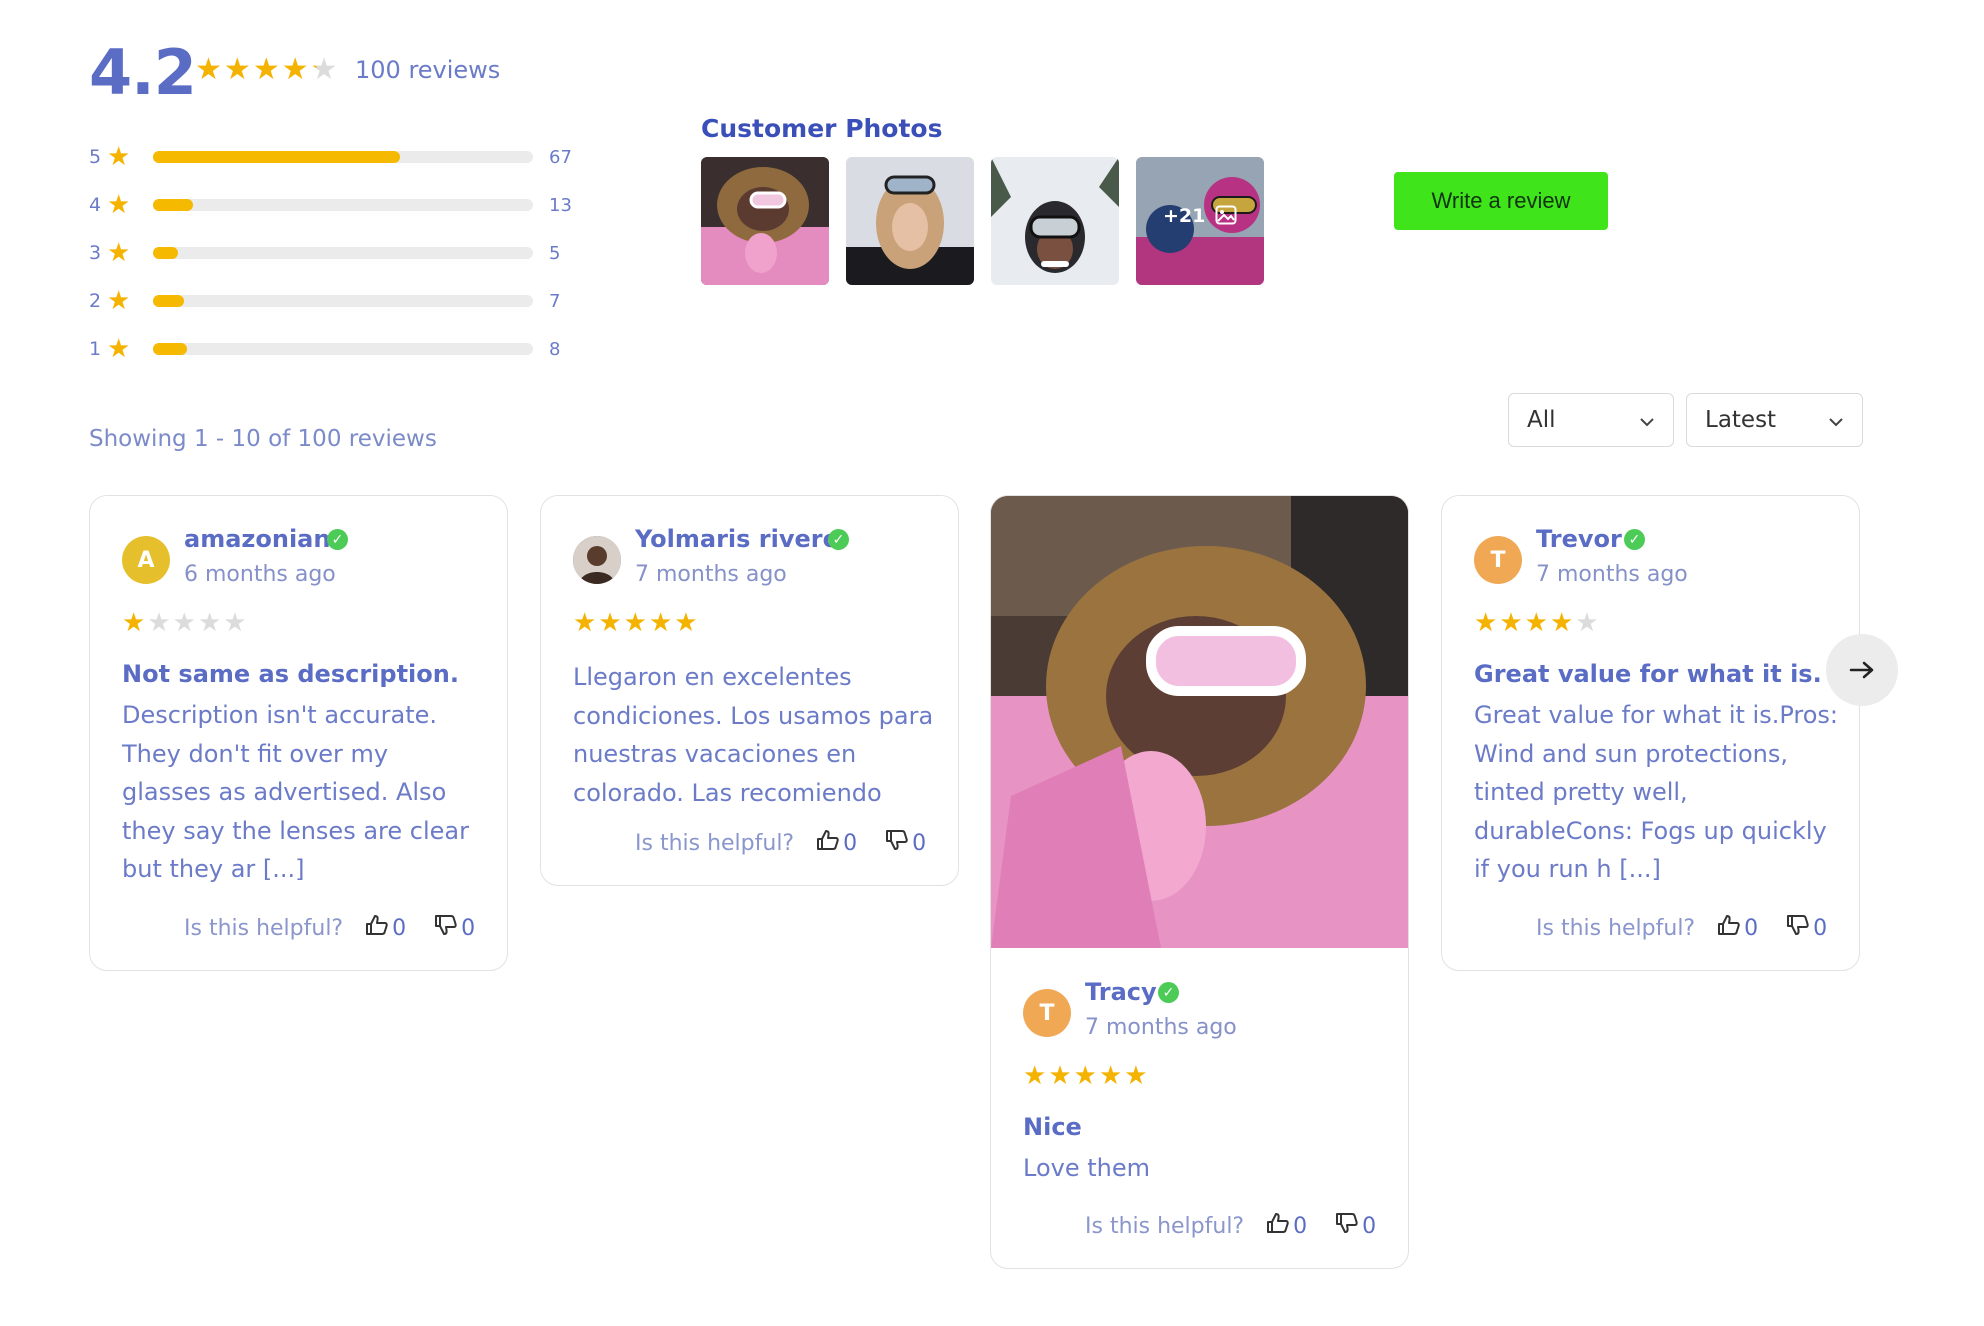 This screenshot has height=1326, width=1984. Describe the element at coordinates (95, 253) in the screenshot. I see `distribution-star-level: 3` at that location.